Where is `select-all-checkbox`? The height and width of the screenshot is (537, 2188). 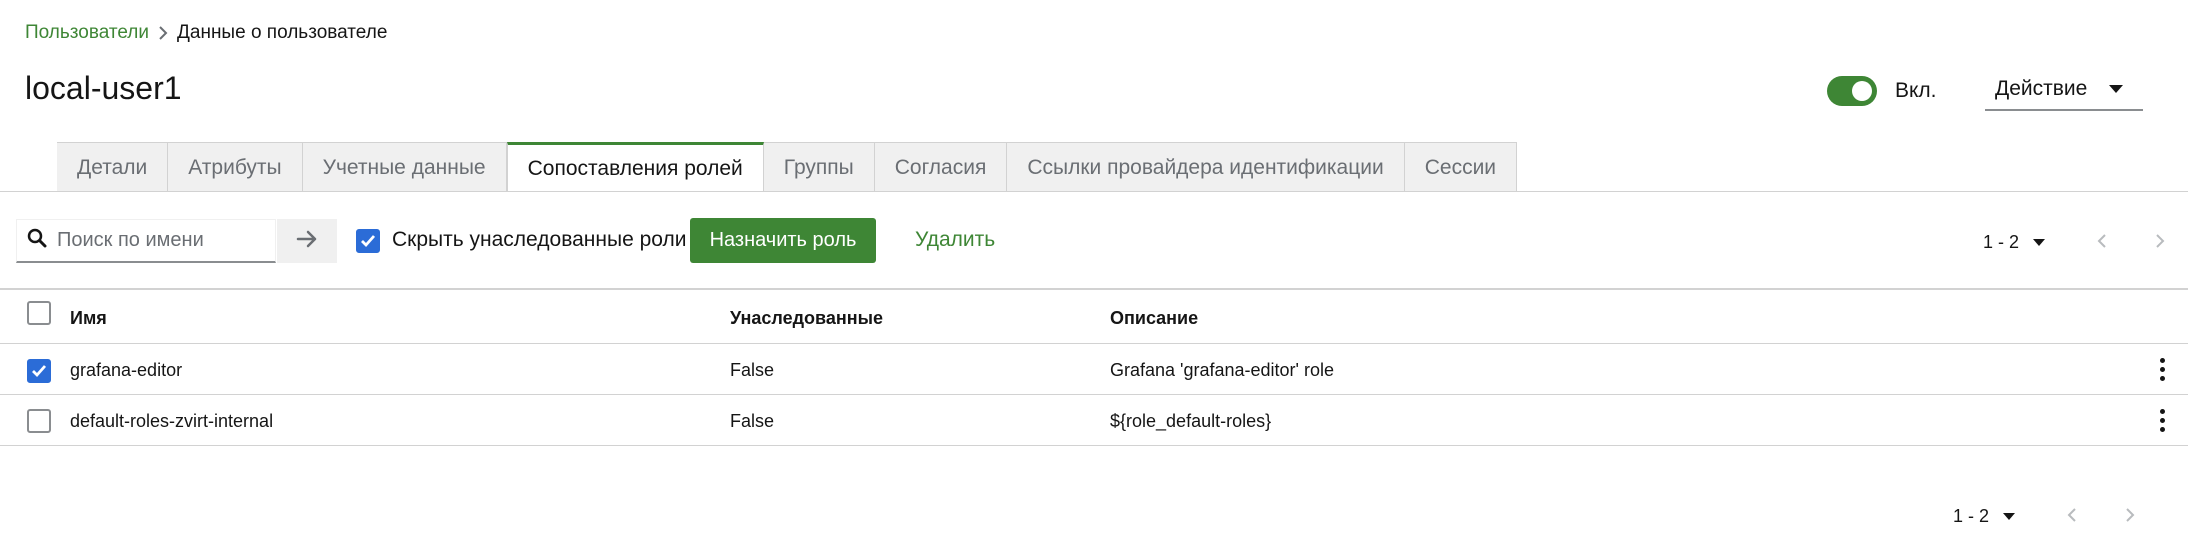
select-all-checkbox is located at coordinates (39, 313).